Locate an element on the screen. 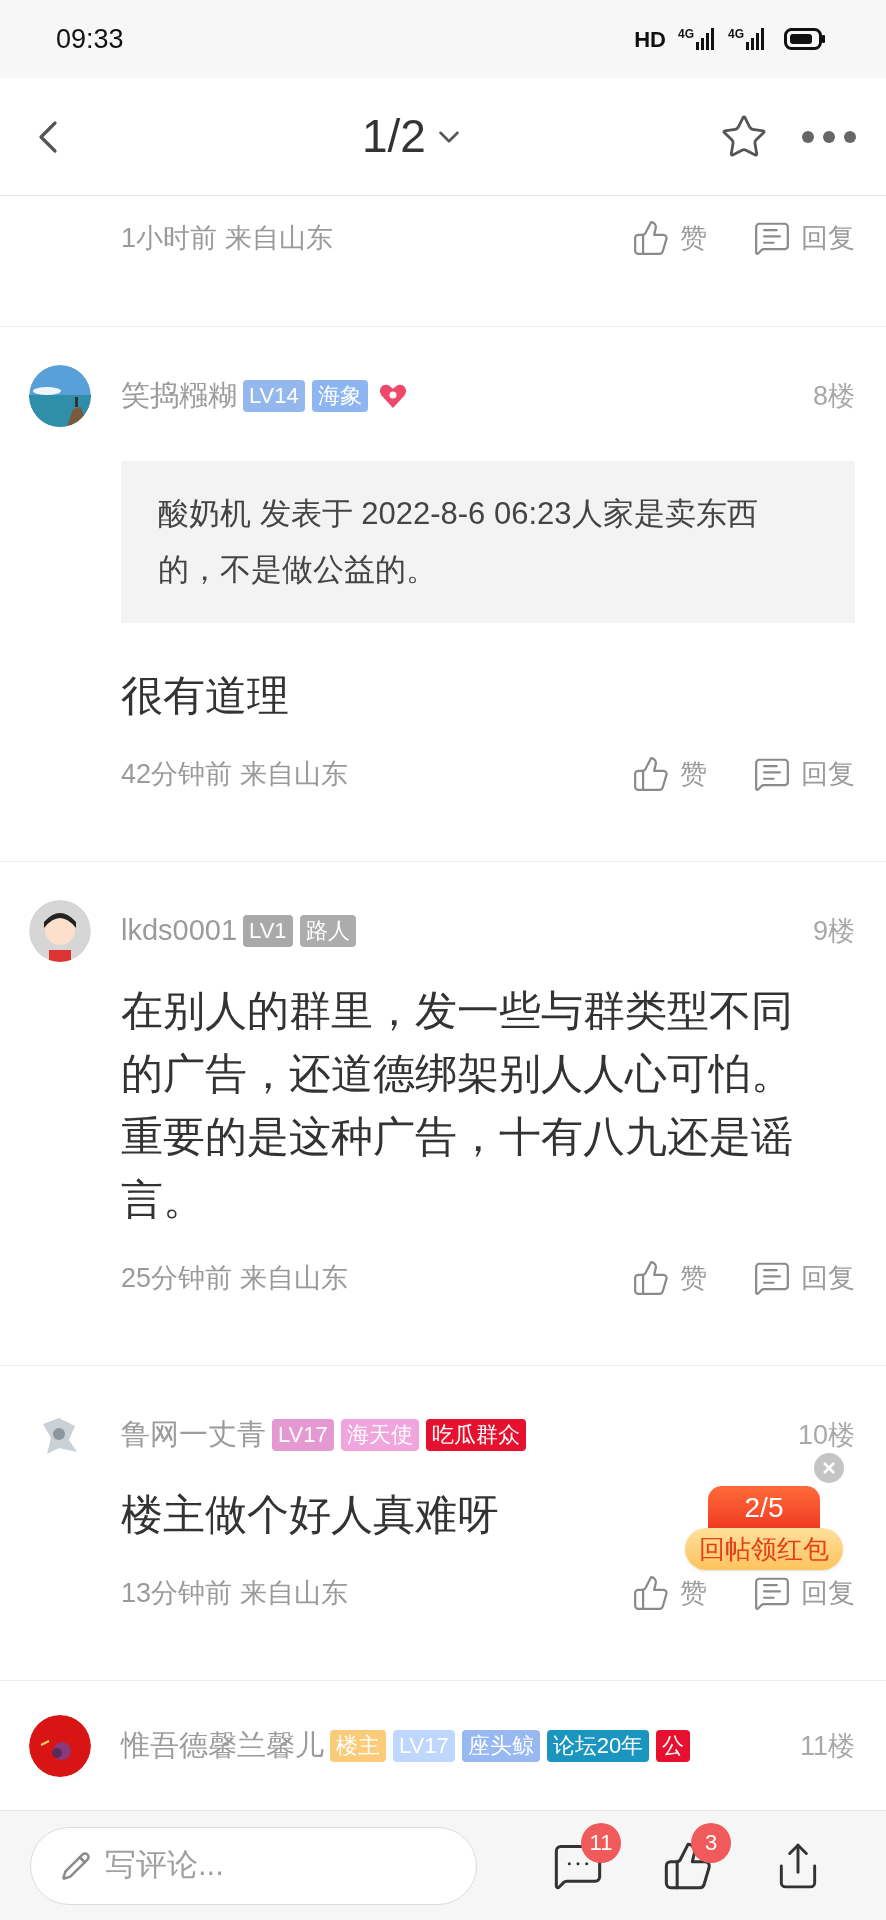 The height and width of the screenshot is (1920, 886). user-tag: 楼主 is located at coordinates (358, 1746).